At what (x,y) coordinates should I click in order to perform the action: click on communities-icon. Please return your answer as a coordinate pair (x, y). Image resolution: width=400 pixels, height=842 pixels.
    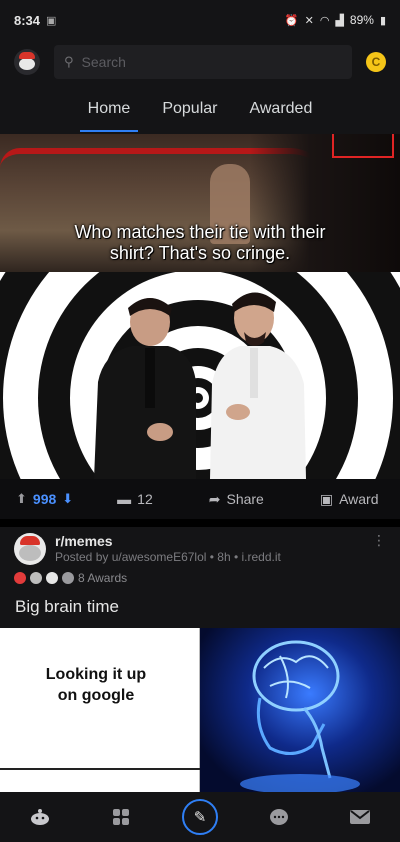
    Looking at the image, I should click on (121, 817).